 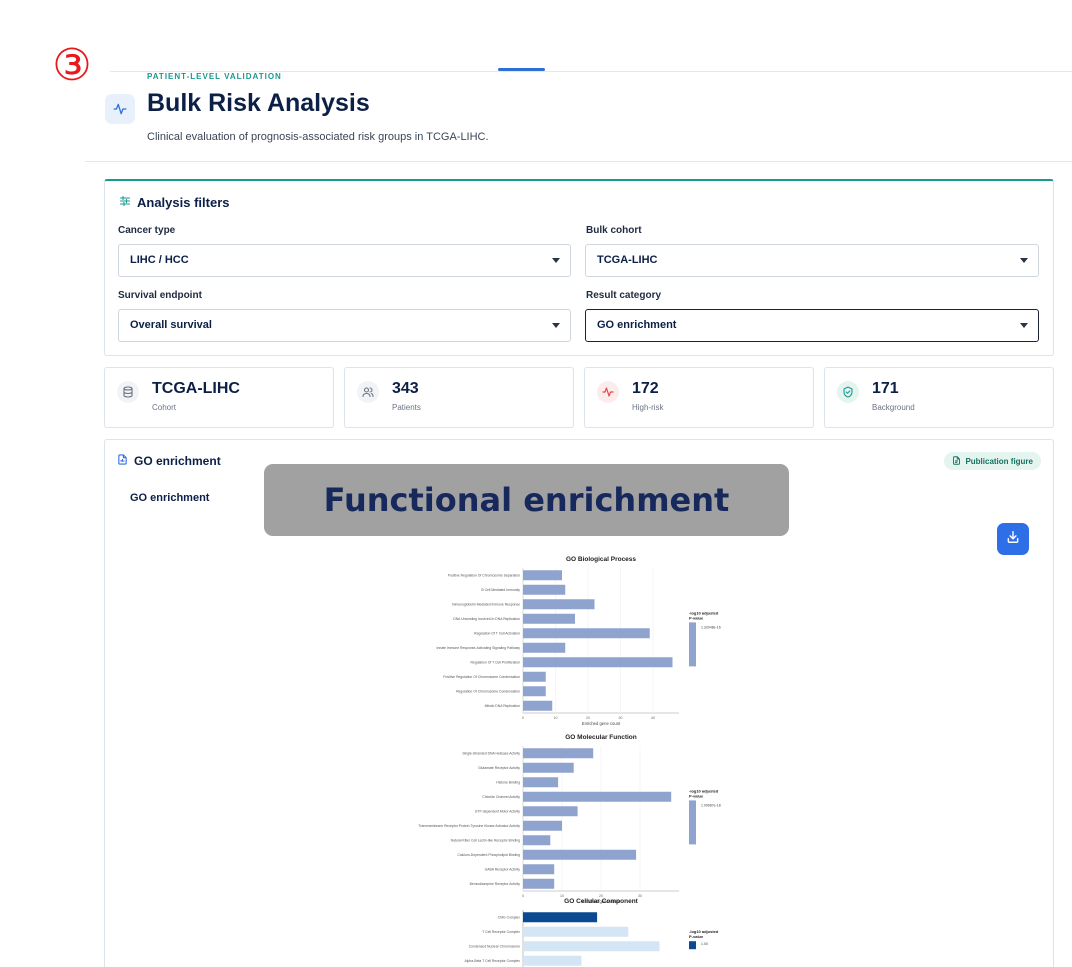 I want to click on category-label: Mitotic DNA Replication, so click(x=503, y=706).